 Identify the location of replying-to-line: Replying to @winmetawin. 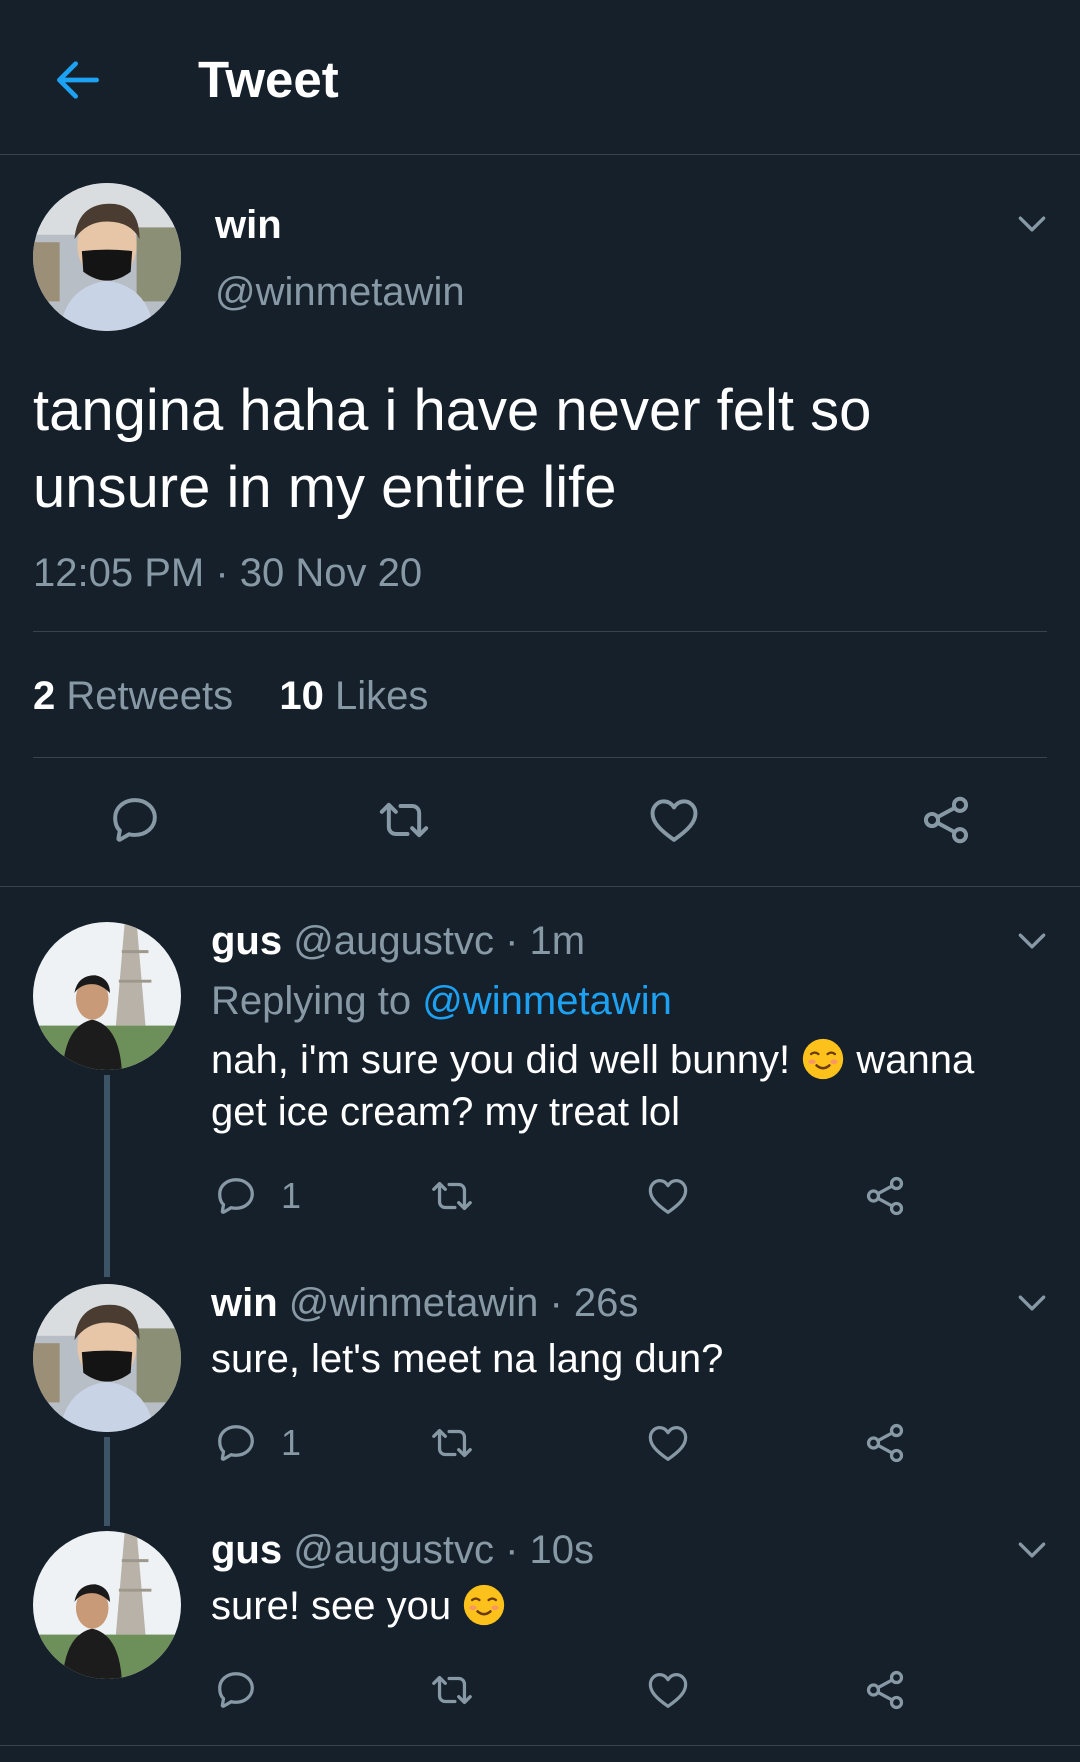
(441, 1001).